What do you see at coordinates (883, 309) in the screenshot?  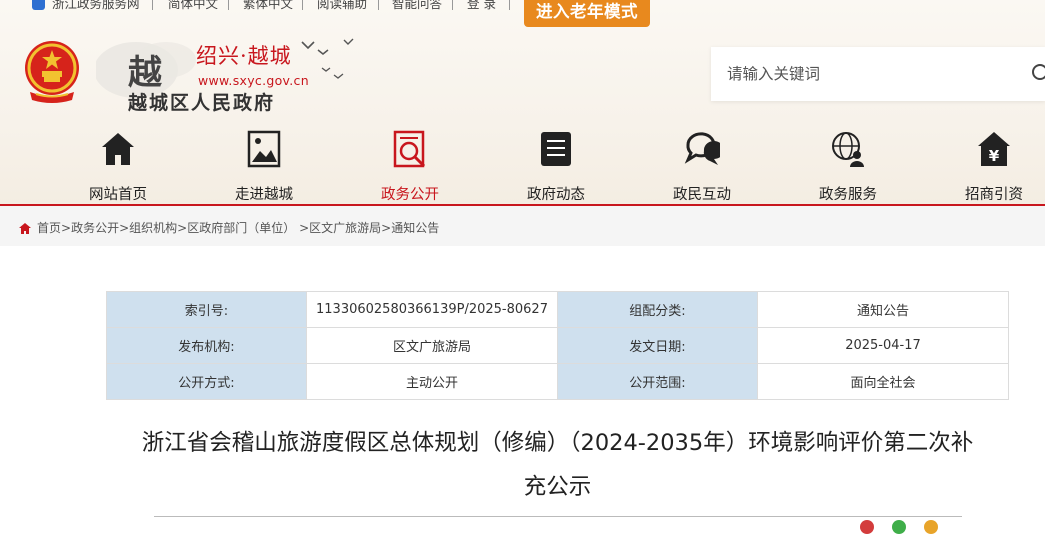 I see `category-value: 通知公告` at bounding box center [883, 309].